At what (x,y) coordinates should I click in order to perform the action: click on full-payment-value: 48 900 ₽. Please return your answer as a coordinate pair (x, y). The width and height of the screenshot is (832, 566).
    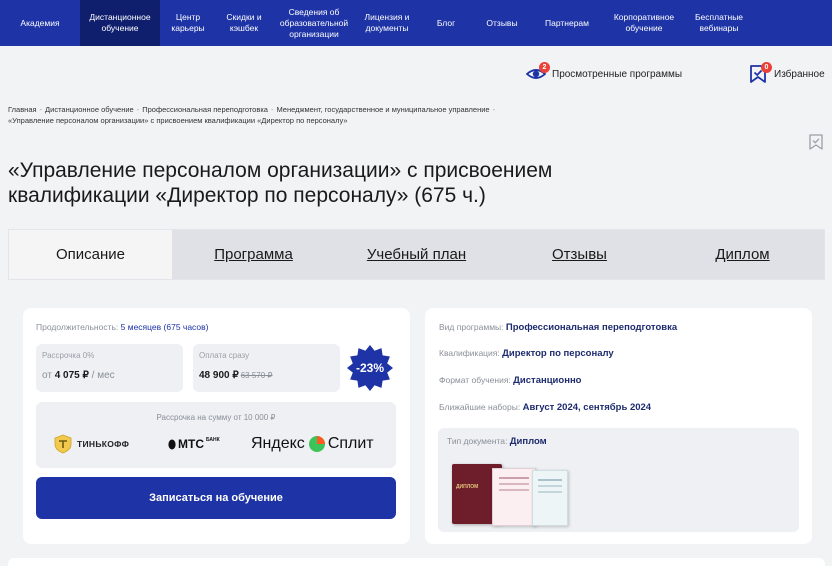
    Looking at the image, I should click on (219, 375).